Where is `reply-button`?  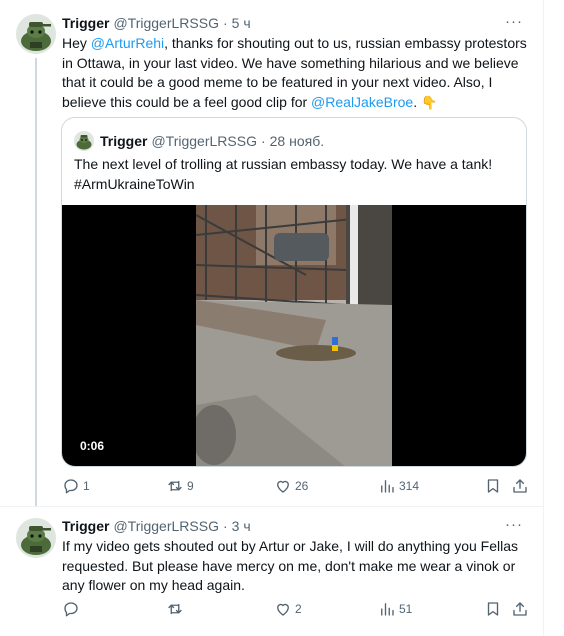 reply-button is located at coordinates (72, 609).